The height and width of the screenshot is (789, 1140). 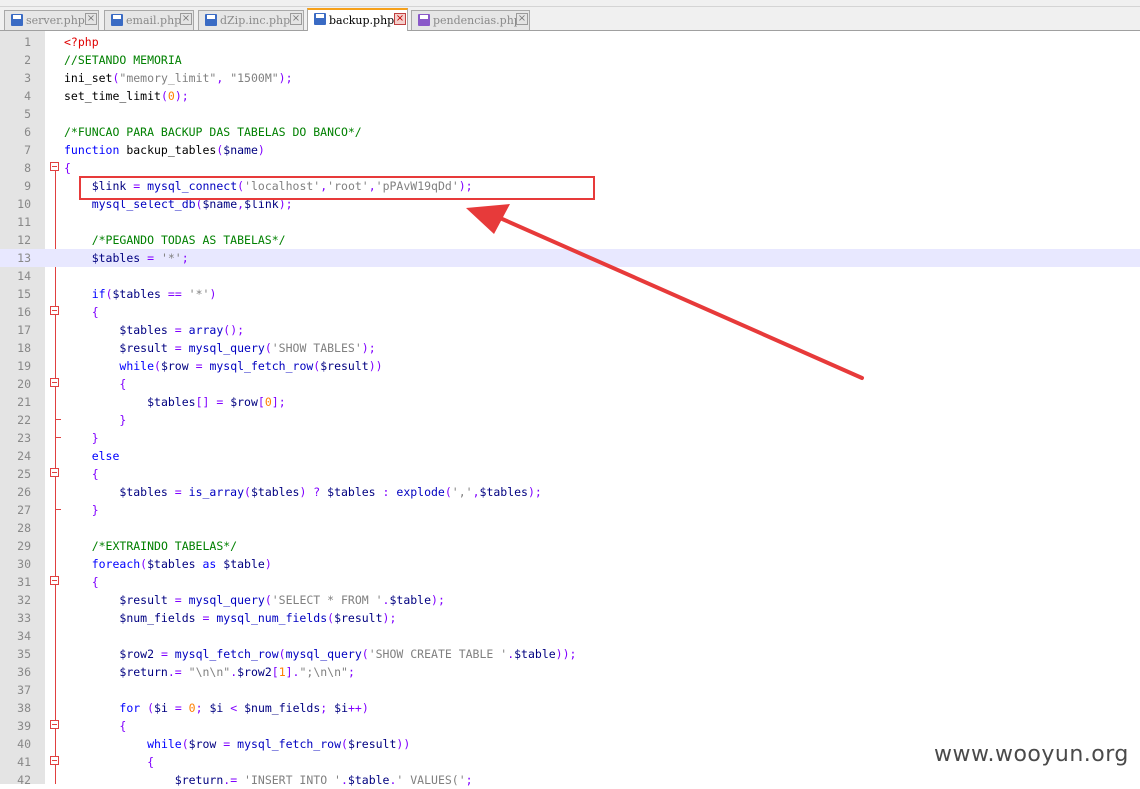 What do you see at coordinates (92, 456) in the screenshot?
I see `code-text: else` at bounding box center [92, 456].